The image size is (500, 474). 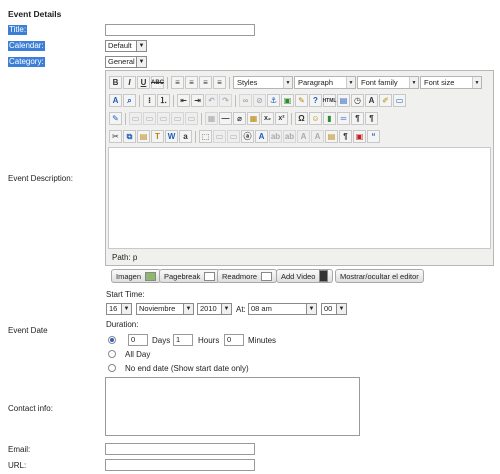 I want to click on undo-icon: ↶, so click(x=211, y=100).